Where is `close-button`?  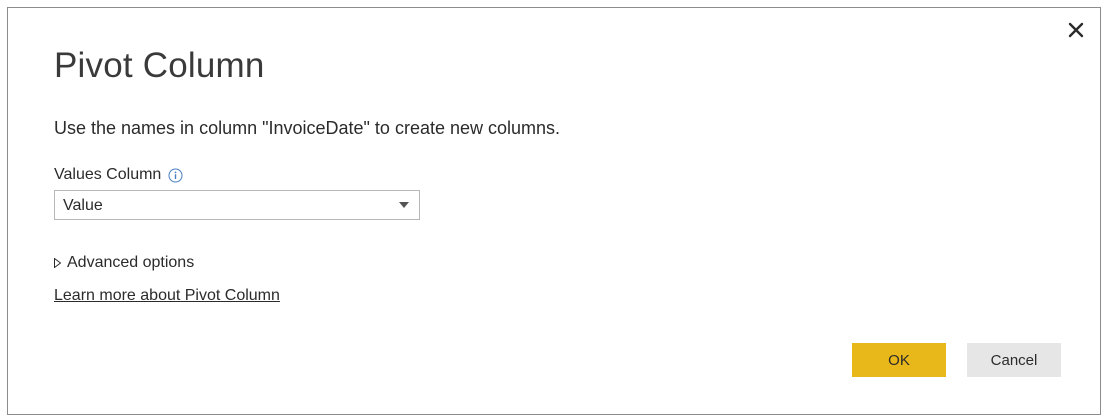 close-button is located at coordinates (1076, 30).